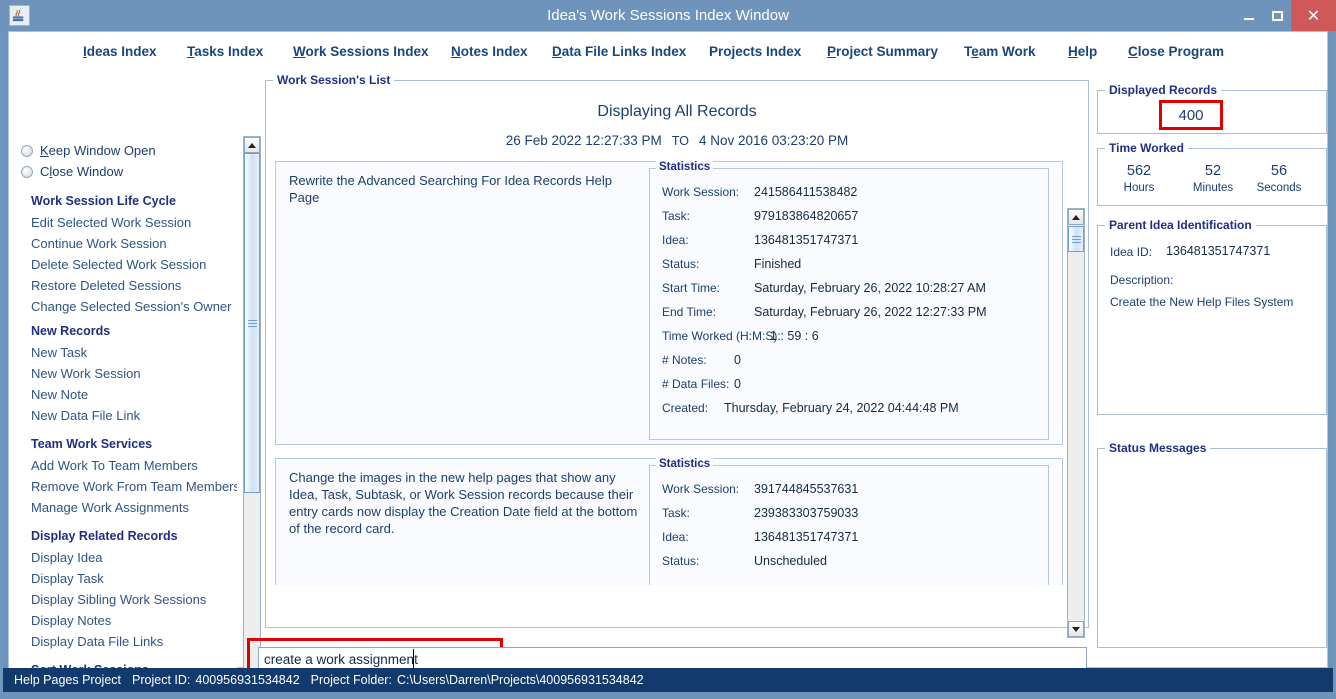  I want to click on records-scroll-down-button, so click(1076, 629).